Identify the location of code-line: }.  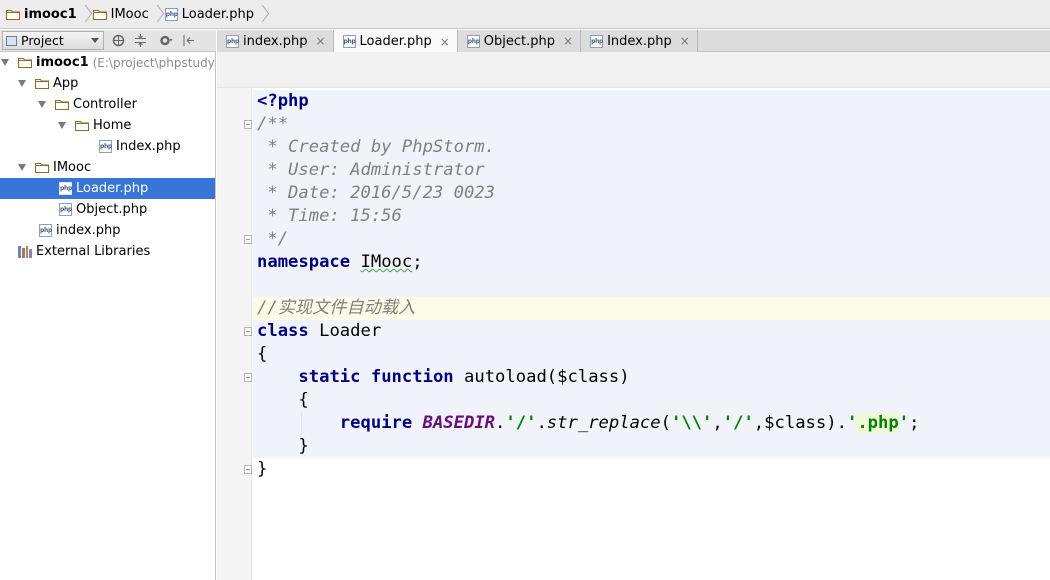
(647, 469).